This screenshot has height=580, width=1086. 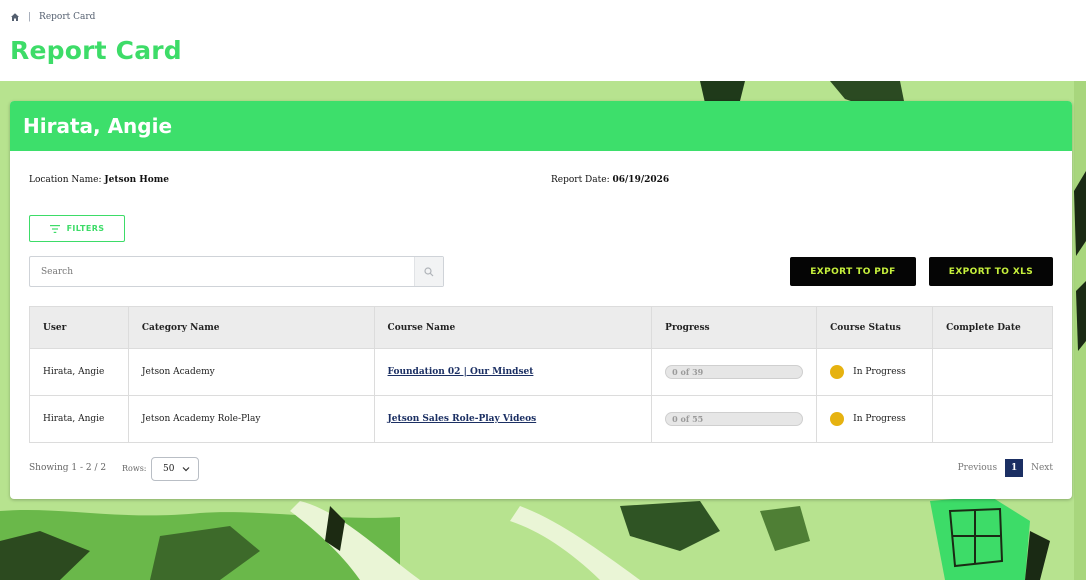 What do you see at coordinates (137, 180) in the screenshot?
I see `location-value: Jetson Home` at bounding box center [137, 180].